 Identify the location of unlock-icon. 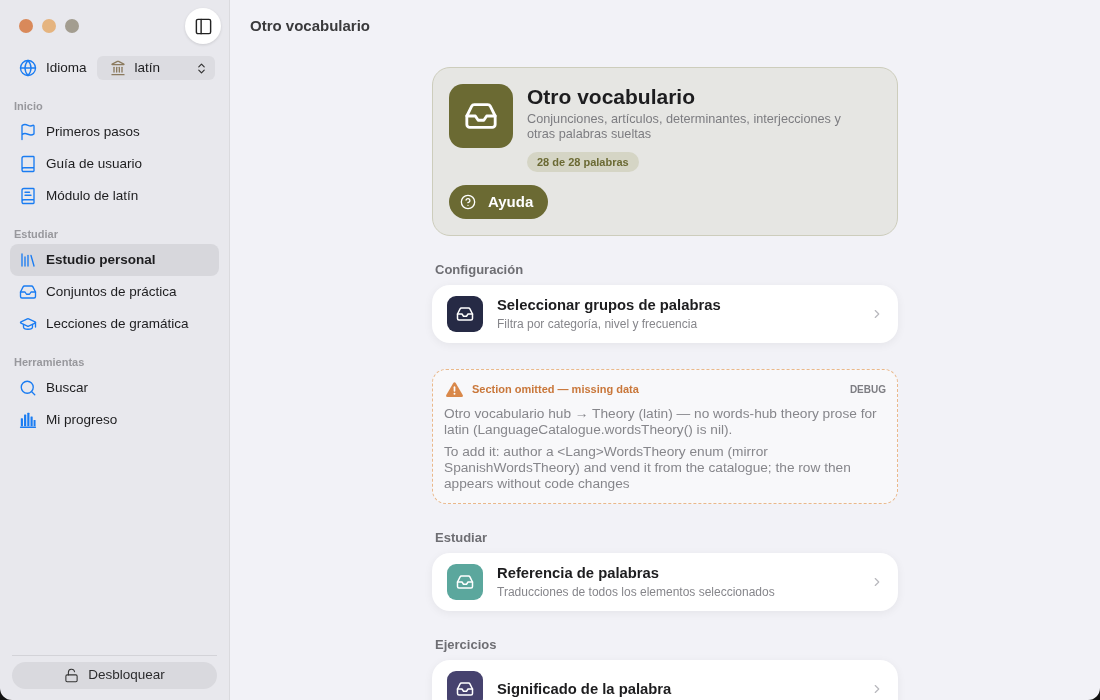
(72, 675).